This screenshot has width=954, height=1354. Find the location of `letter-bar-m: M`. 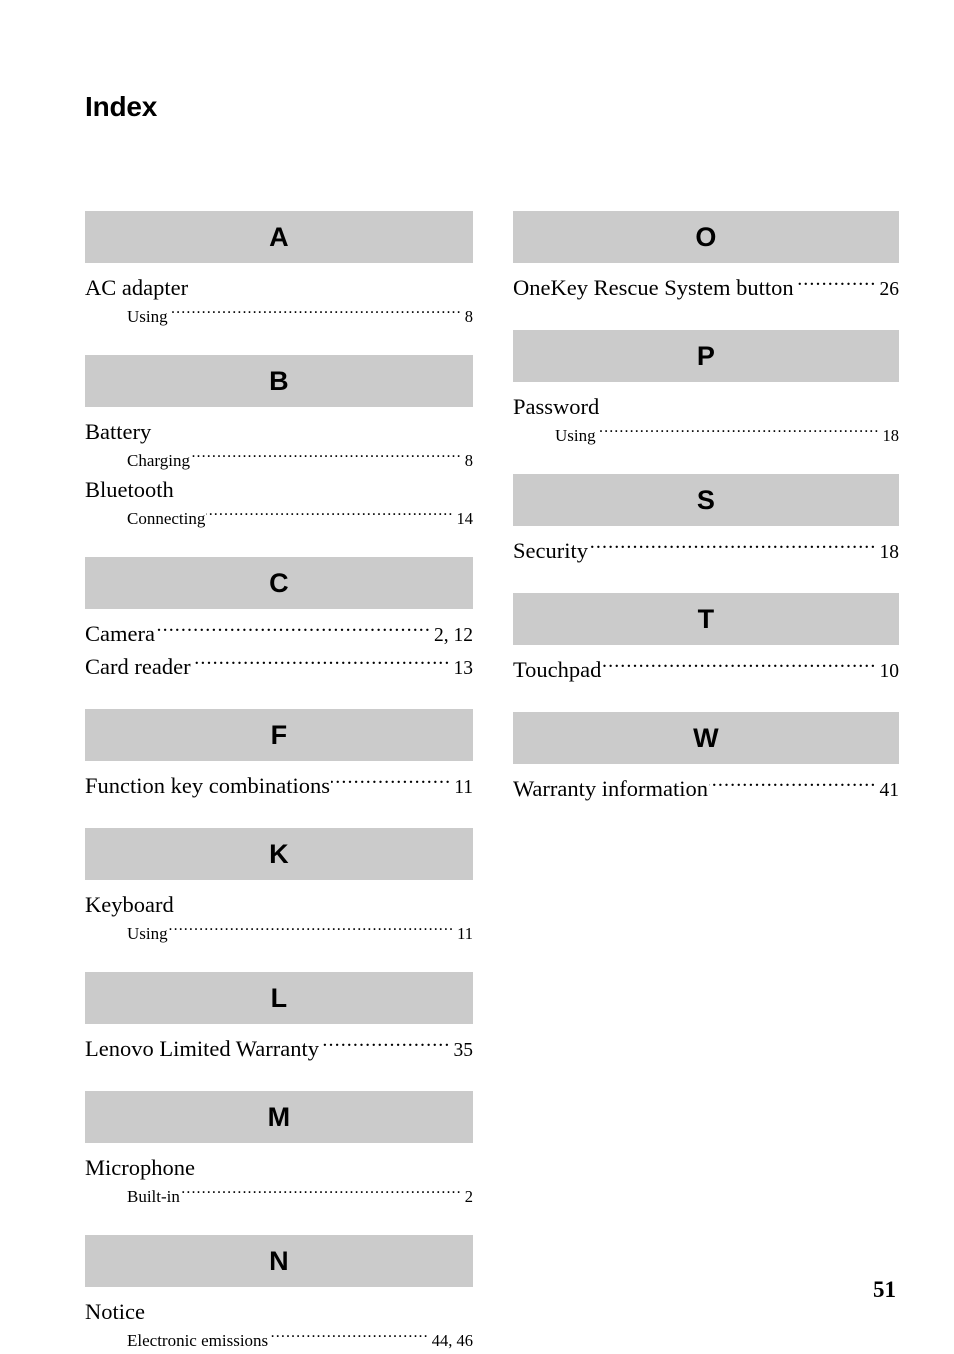

letter-bar-m: M is located at coordinates (279, 1117).